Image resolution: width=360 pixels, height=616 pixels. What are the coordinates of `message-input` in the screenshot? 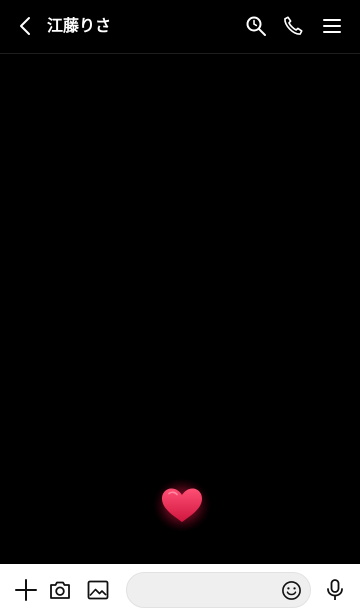 It's located at (218, 590).